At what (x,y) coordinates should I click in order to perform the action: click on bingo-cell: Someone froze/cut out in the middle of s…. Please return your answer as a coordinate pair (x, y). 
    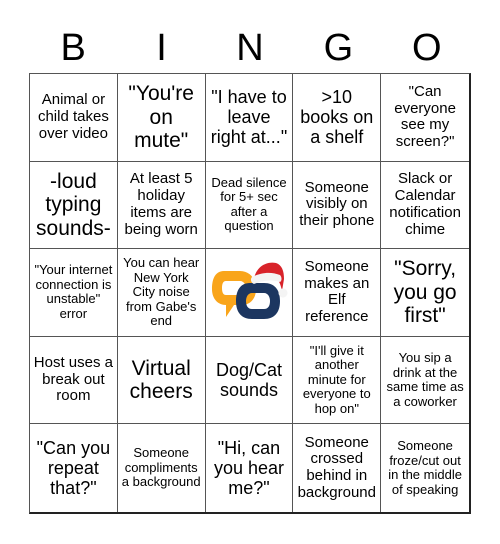
    Looking at the image, I should click on (425, 468).